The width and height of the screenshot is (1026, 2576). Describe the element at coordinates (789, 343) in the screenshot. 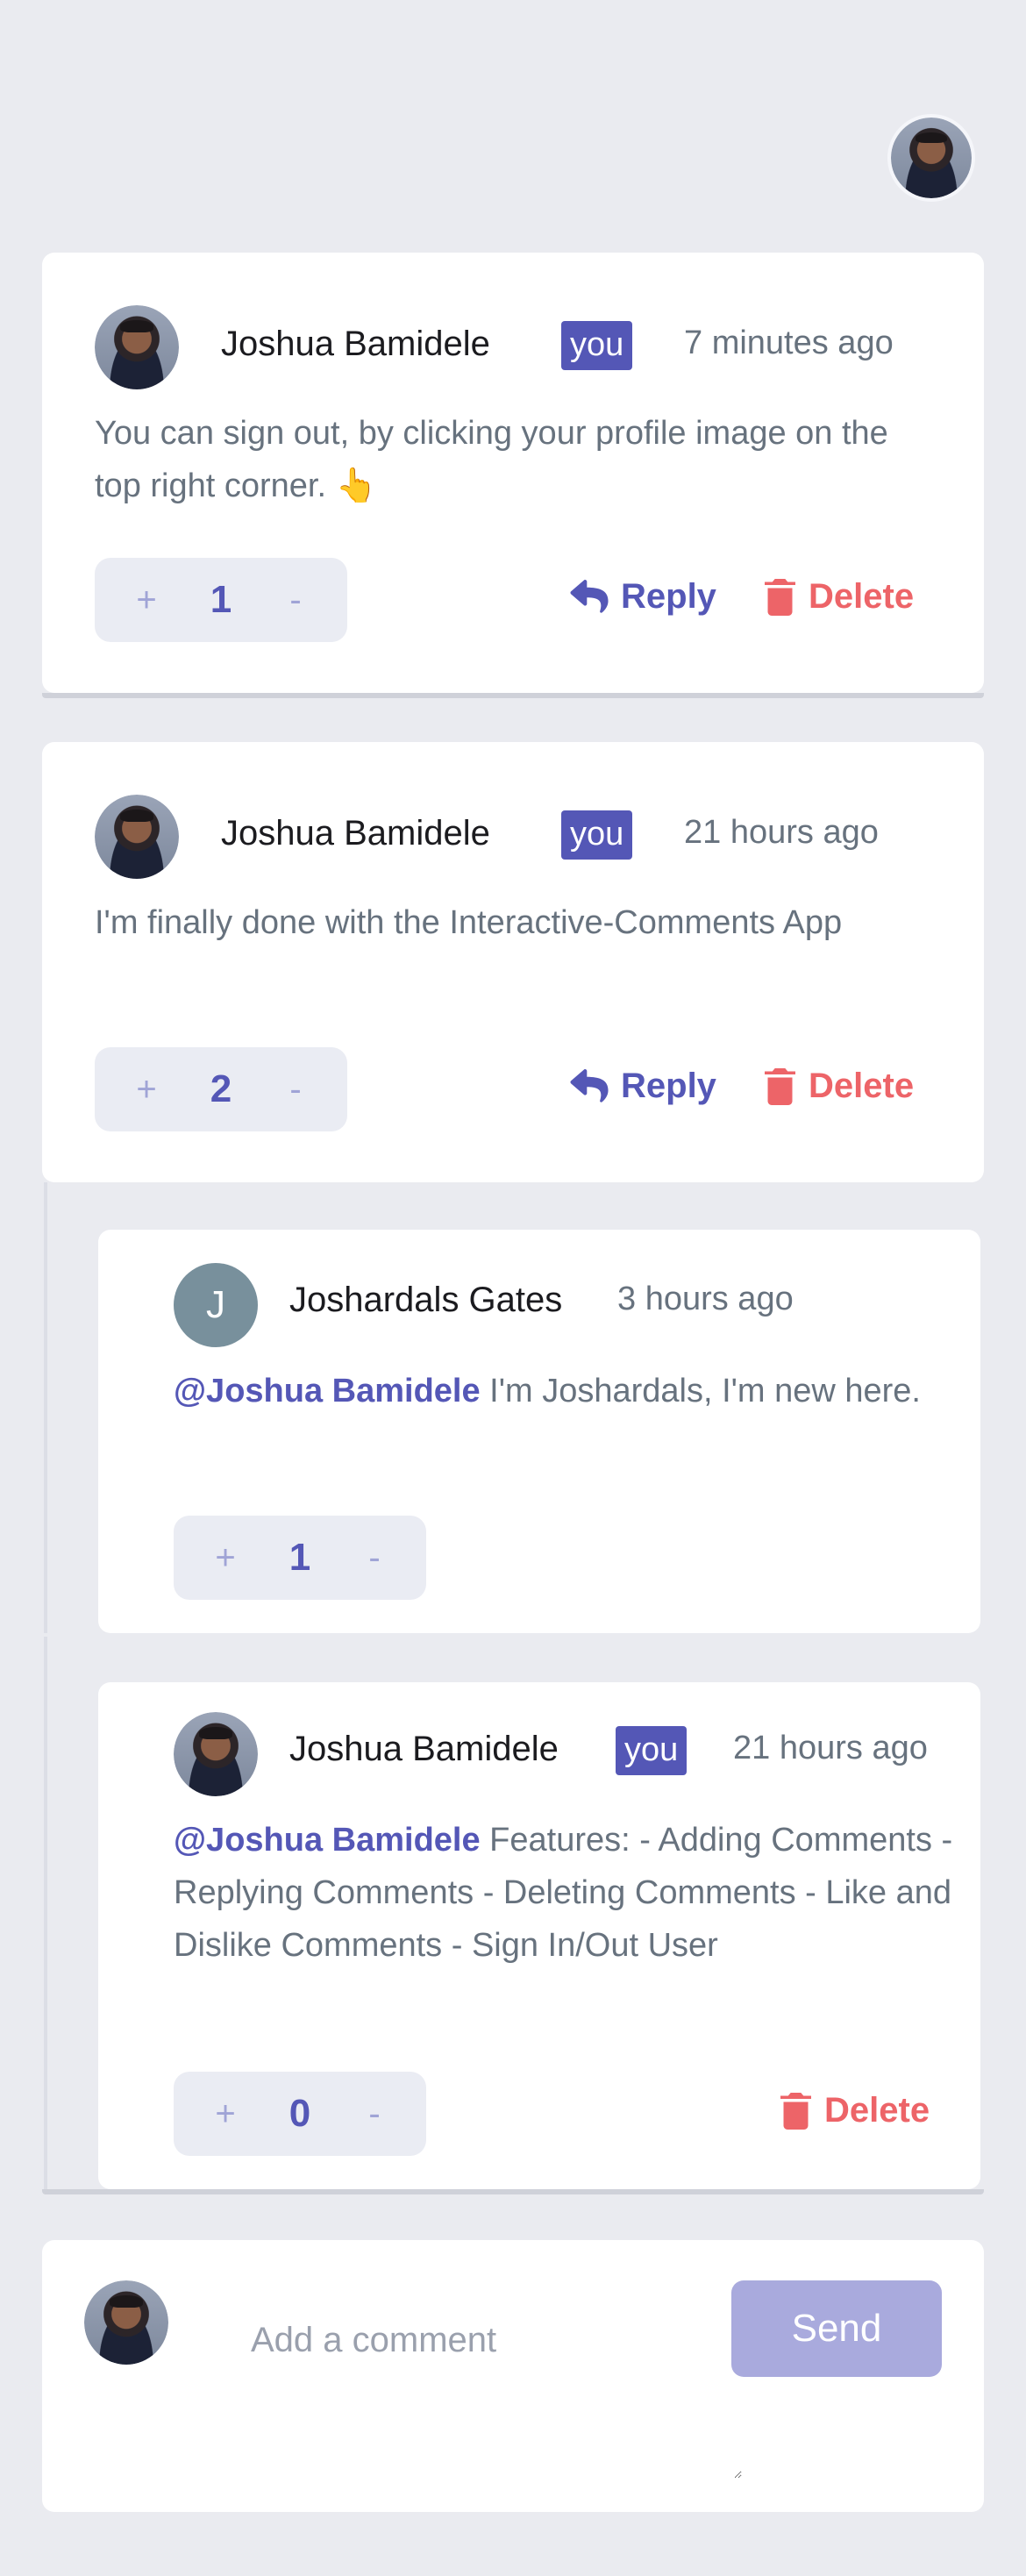

I see `comment-timestamp: 7 minutes ago` at that location.